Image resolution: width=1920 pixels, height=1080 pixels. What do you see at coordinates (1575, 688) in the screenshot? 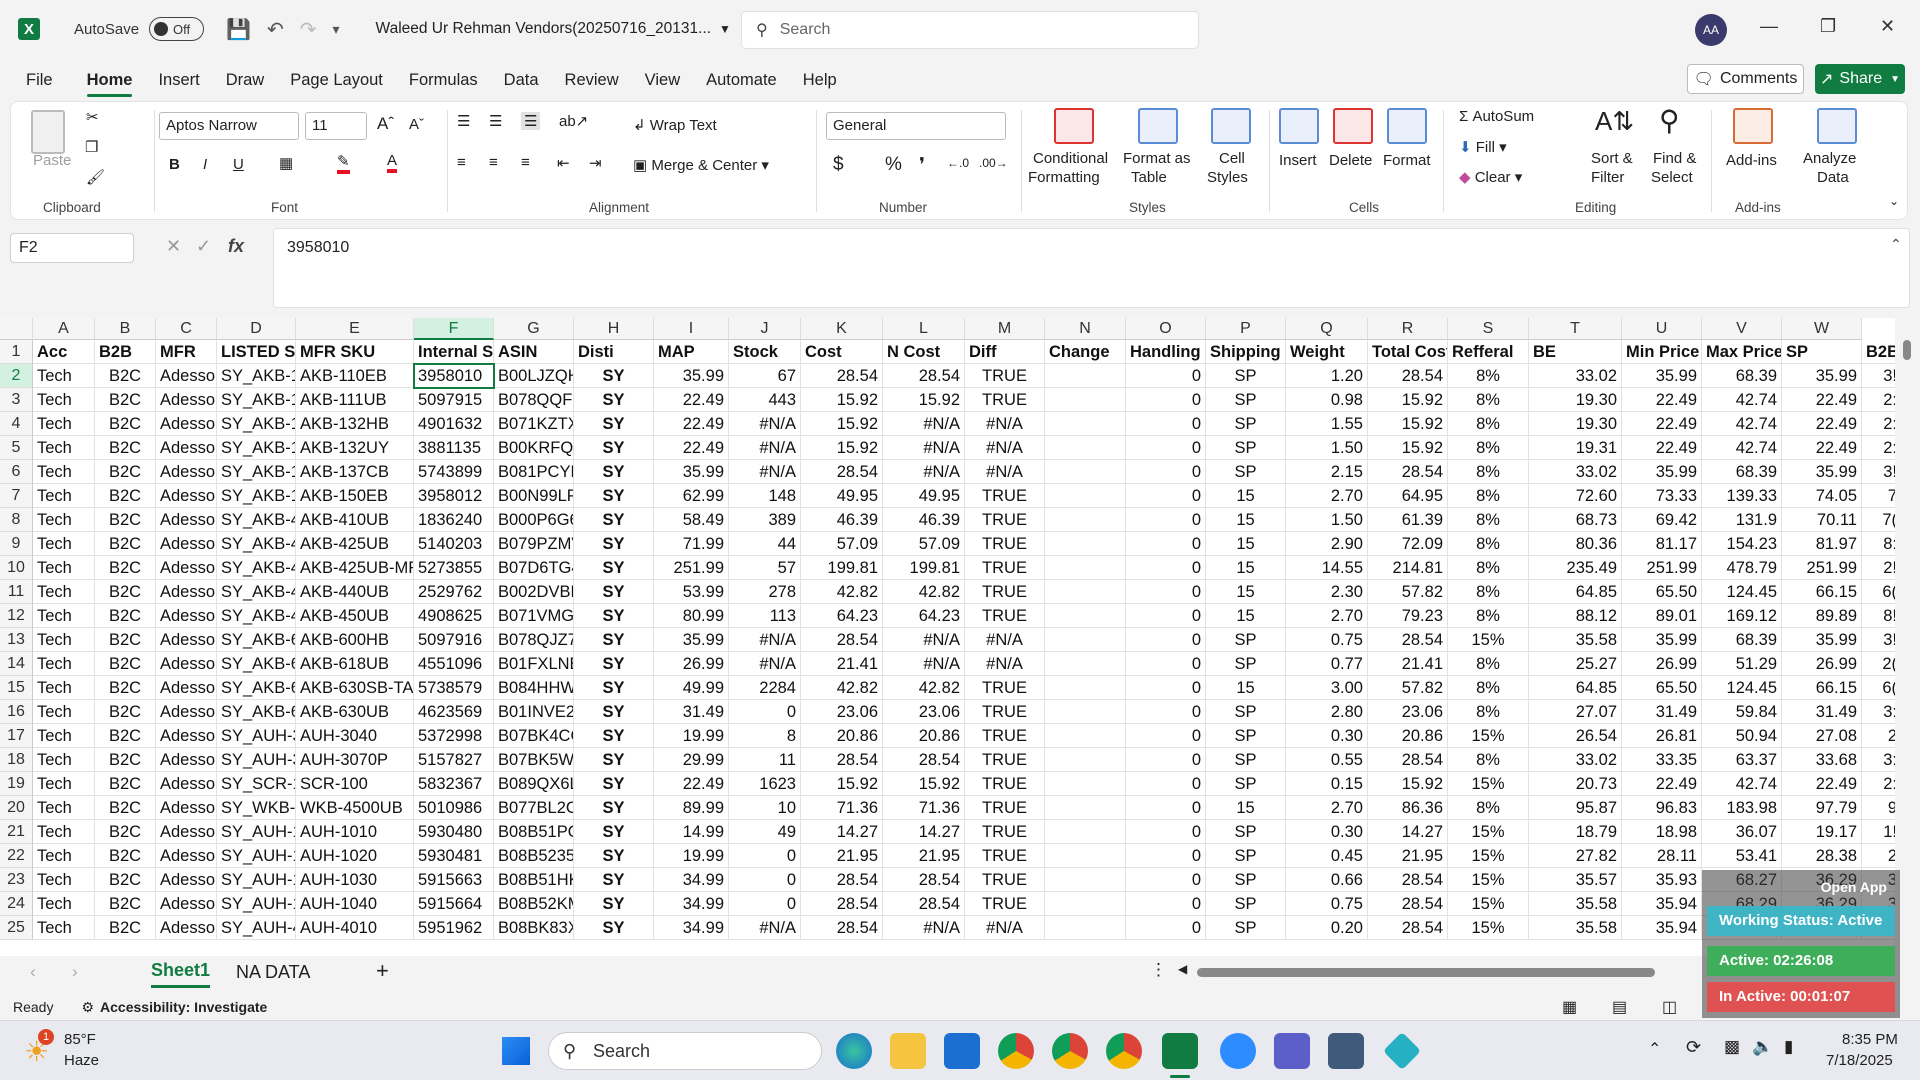
I see `table-cell: 64.85` at bounding box center [1575, 688].